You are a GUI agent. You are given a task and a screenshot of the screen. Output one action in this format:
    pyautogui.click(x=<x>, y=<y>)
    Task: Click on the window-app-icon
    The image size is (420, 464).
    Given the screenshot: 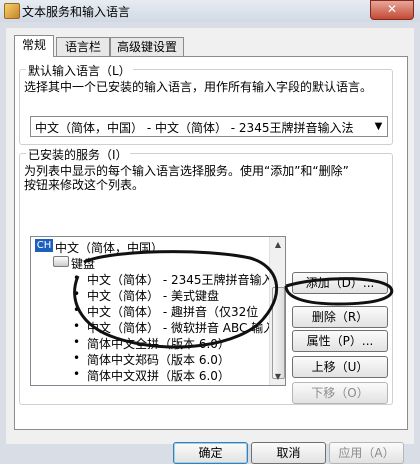 What is the action you would take?
    pyautogui.click(x=12, y=11)
    